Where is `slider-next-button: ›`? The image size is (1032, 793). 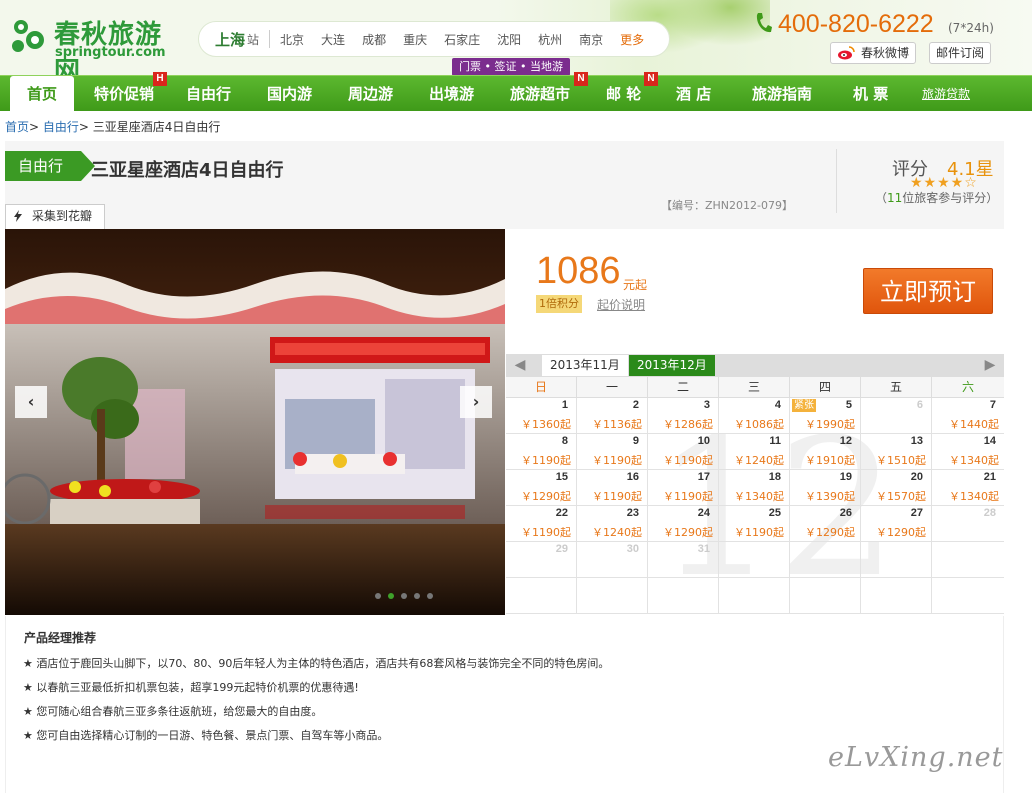 slider-next-button: › is located at coordinates (476, 402).